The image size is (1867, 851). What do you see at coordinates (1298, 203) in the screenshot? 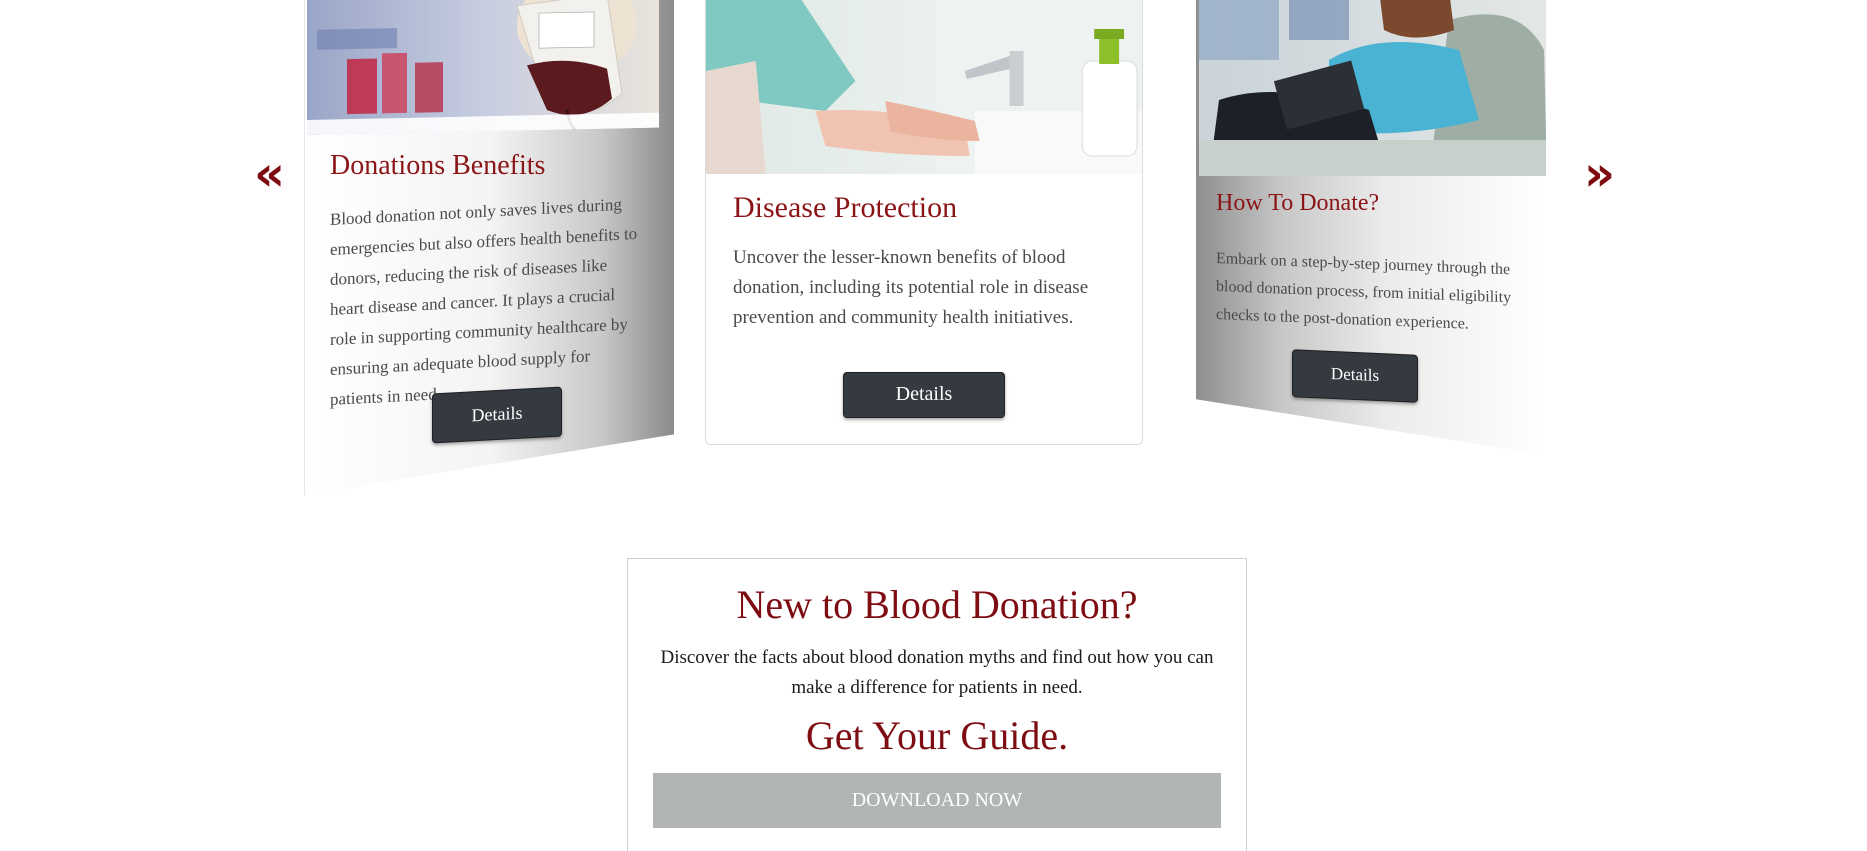
I see `card-title: How To Donate?` at bounding box center [1298, 203].